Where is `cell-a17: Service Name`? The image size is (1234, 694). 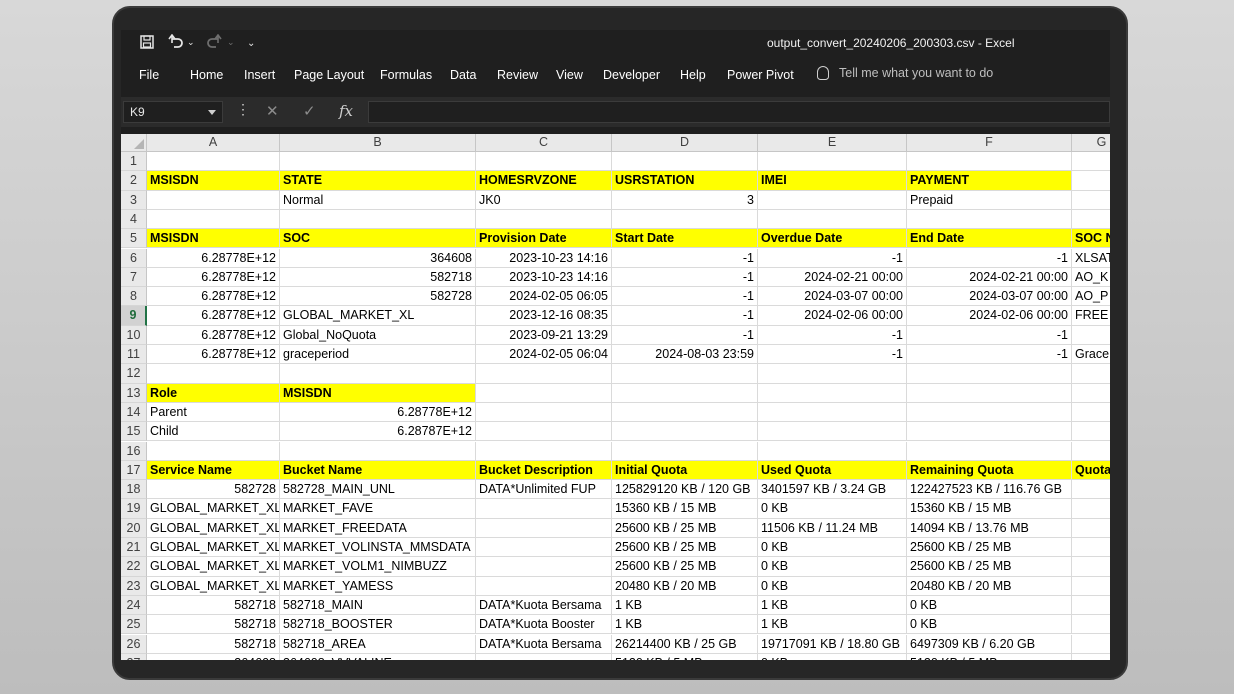 cell-a17: Service Name is located at coordinates (213, 470).